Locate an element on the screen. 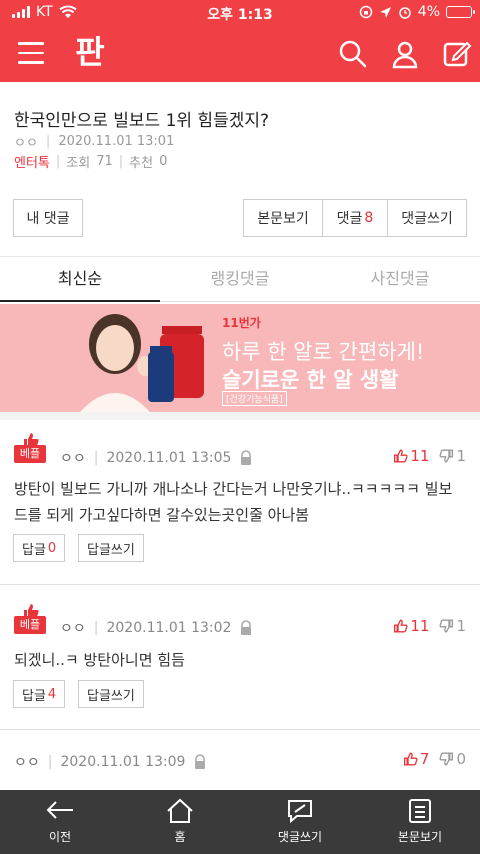  write-comment-label: 댓글쓰기 is located at coordinates (427, 219).